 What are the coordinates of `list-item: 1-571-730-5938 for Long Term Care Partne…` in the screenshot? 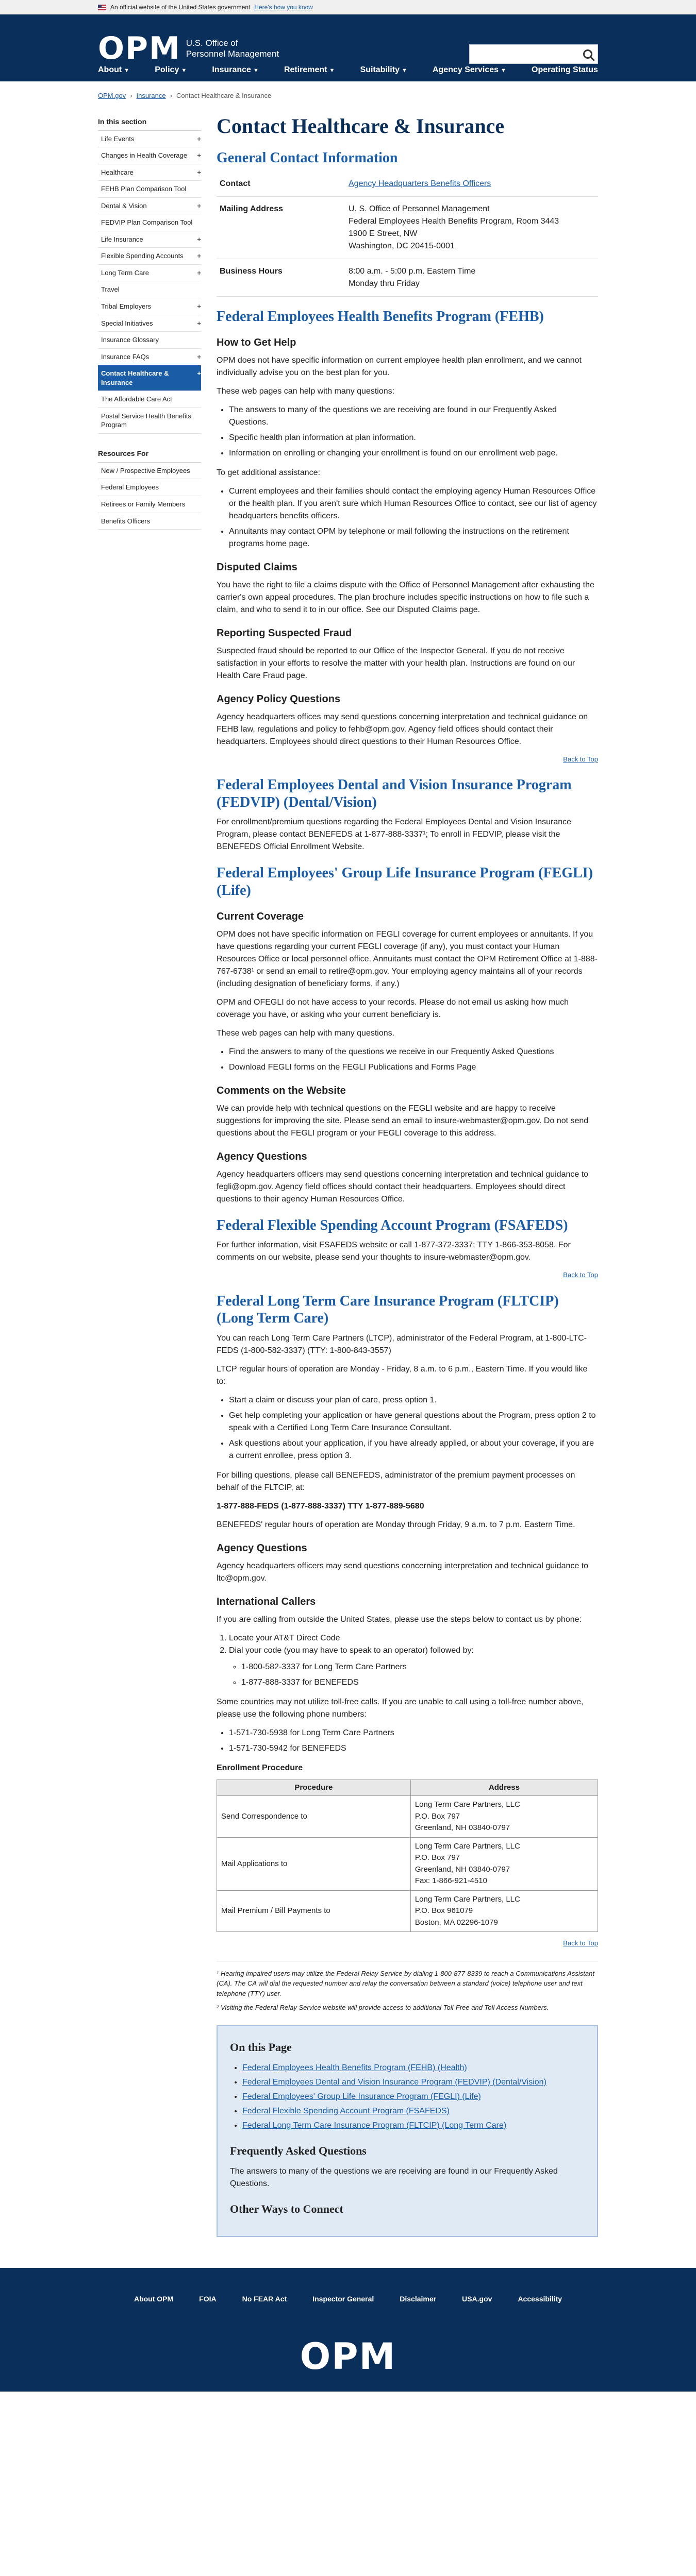 It's located at (413, 1733).